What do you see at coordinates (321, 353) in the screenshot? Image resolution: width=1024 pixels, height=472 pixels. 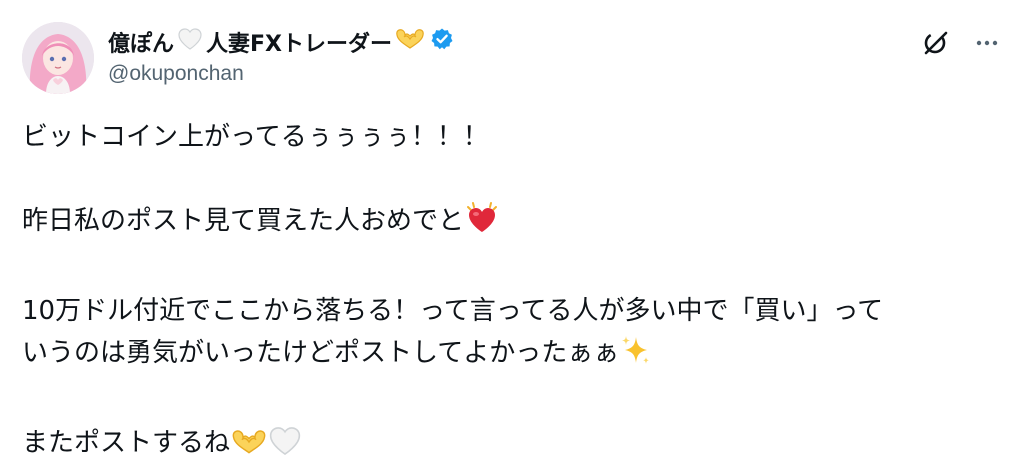 I see `post-line-4: いうのは勇気がいったけどポストしてよかったぁぁ` at bounding box center [321, 353].